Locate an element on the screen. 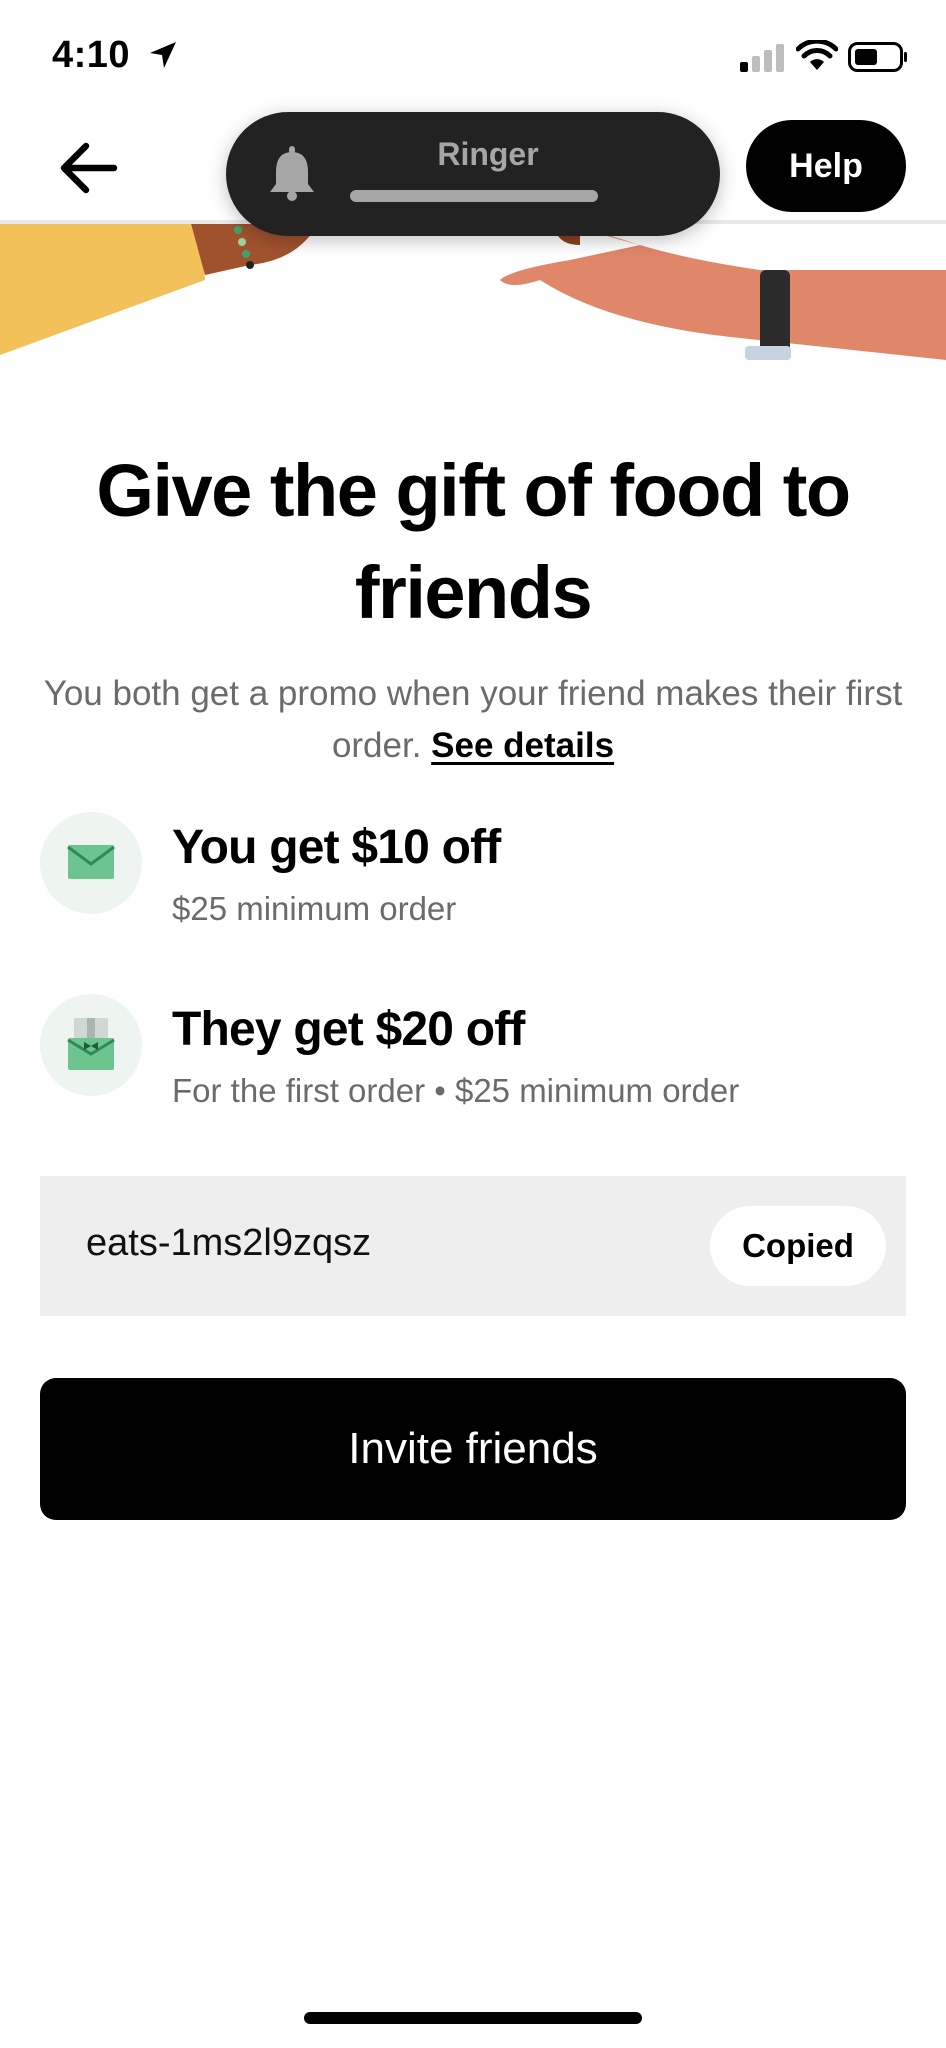 This screenshot has width=946, height=2048. promo-code-box: eats-1ms2l9zqsz Copied is located at coordinates (473, 1246).